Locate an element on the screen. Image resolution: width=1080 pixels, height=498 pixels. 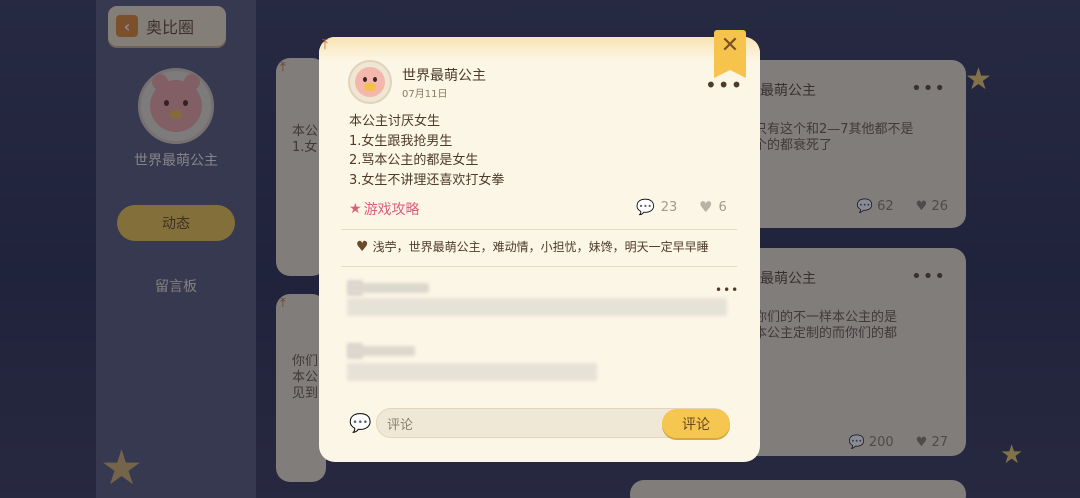
chick-avatar-icon is located at coordinates (370, 82).